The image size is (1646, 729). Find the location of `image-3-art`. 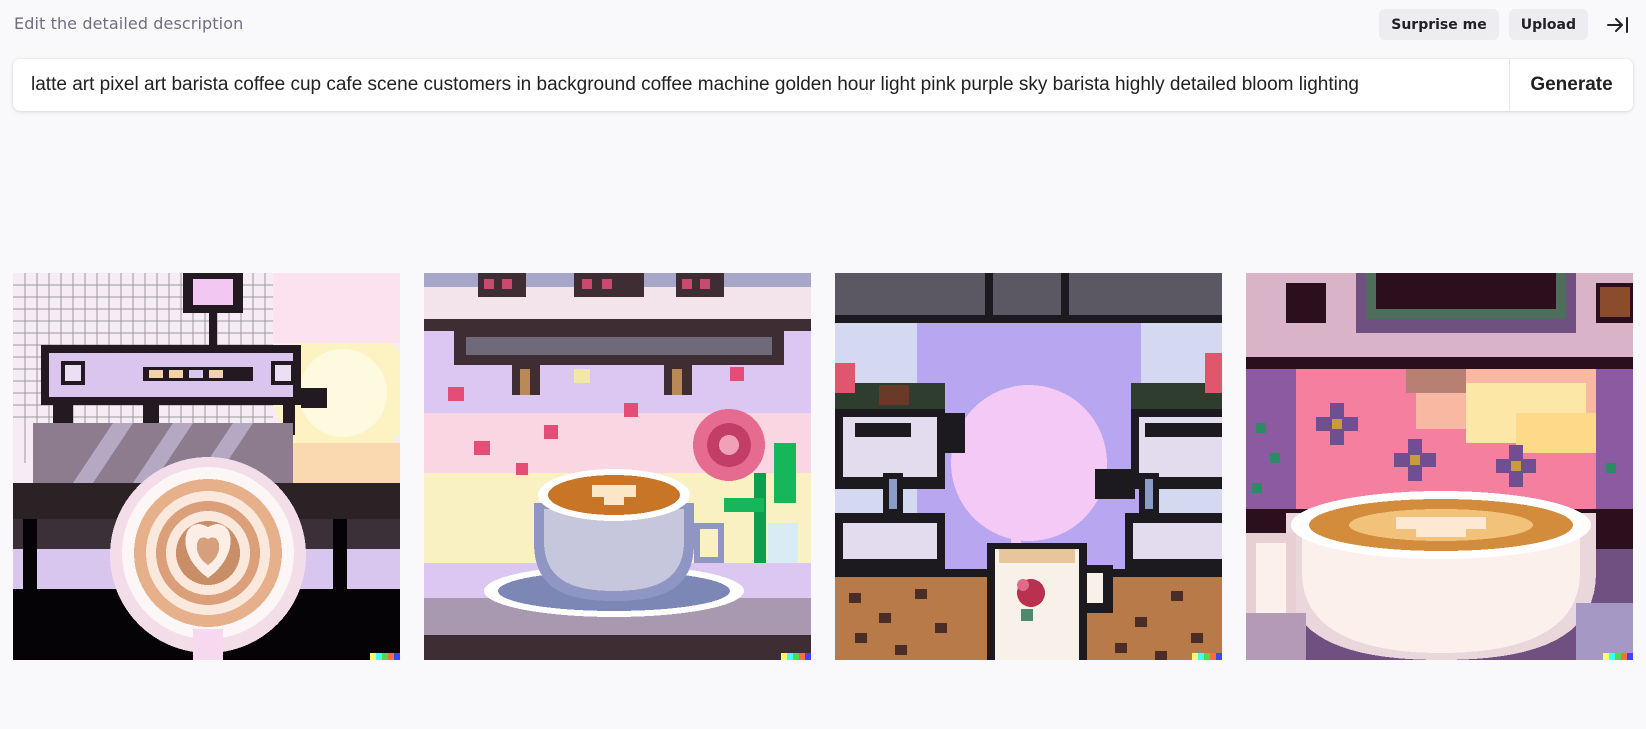

image-3-art is located at coordinates (1028, 466).